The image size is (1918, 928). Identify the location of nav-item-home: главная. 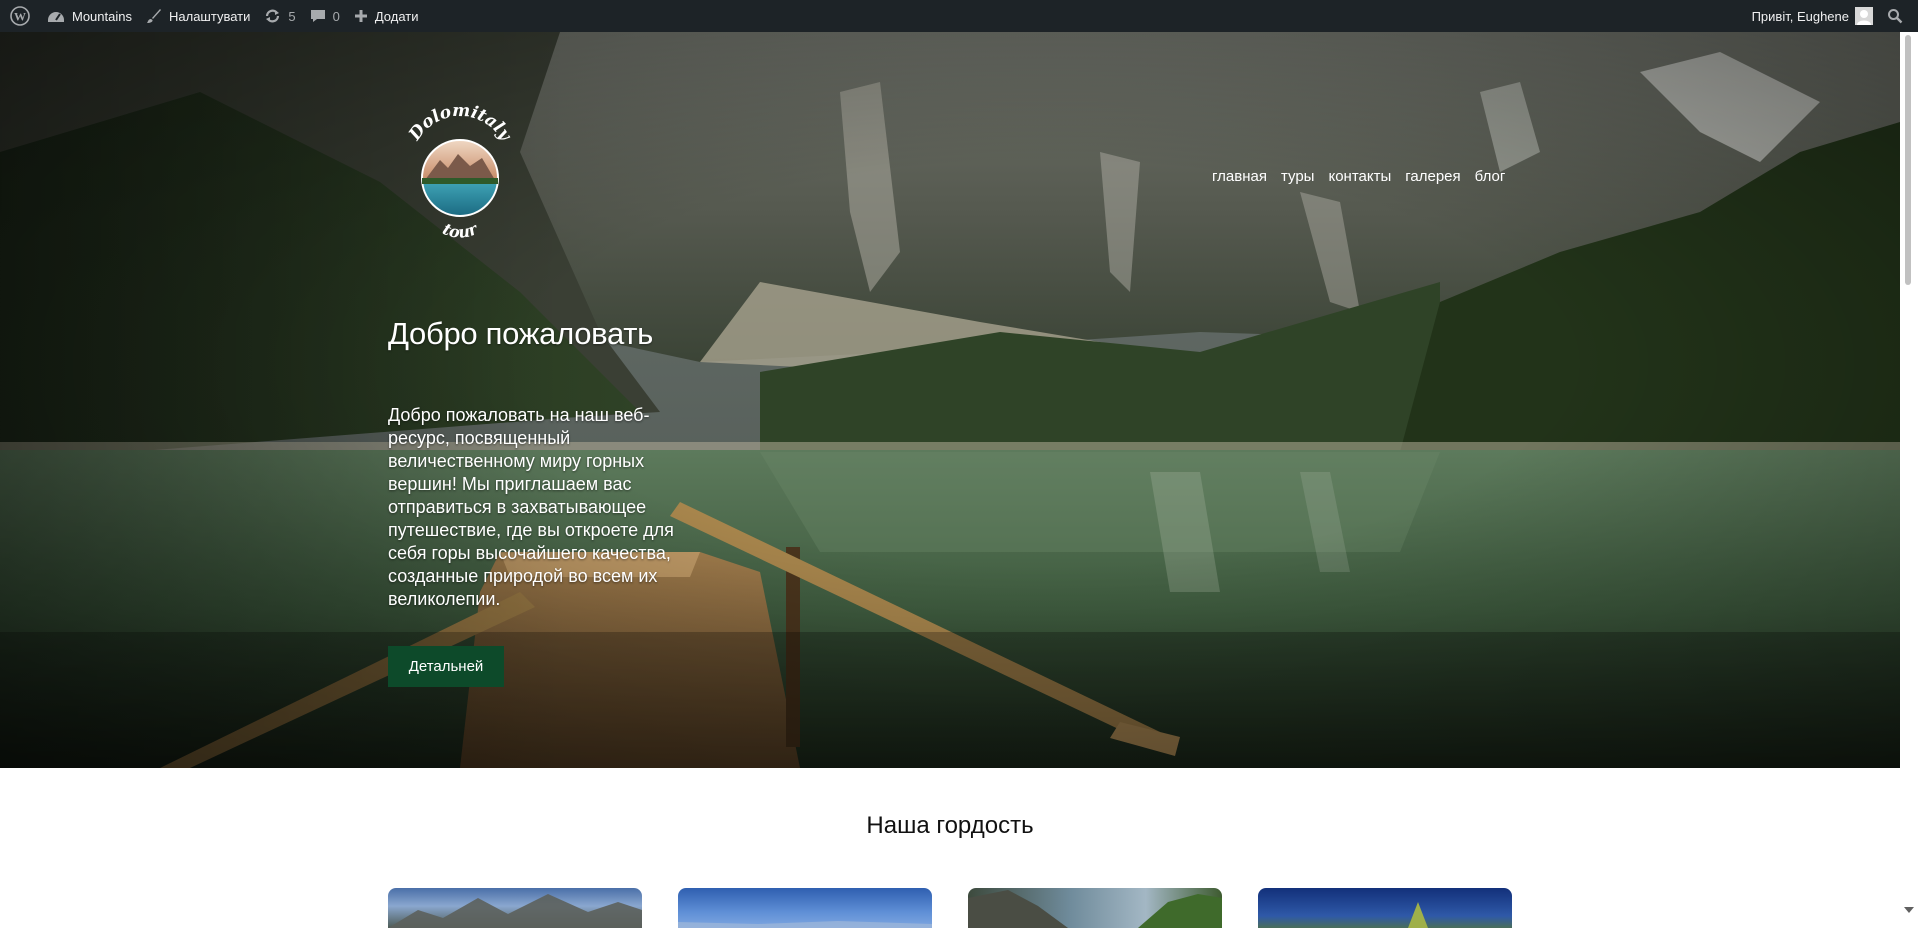
(1239, 176).